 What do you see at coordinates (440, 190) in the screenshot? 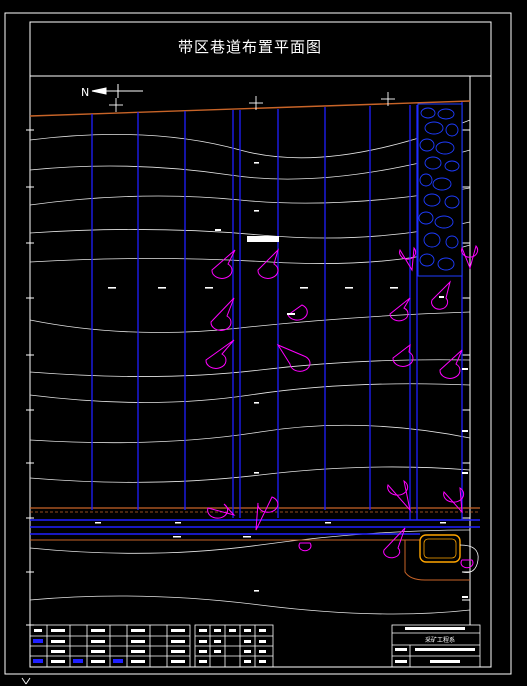
I see `goaf-hatch-icon` at bounding box center [440, 190].